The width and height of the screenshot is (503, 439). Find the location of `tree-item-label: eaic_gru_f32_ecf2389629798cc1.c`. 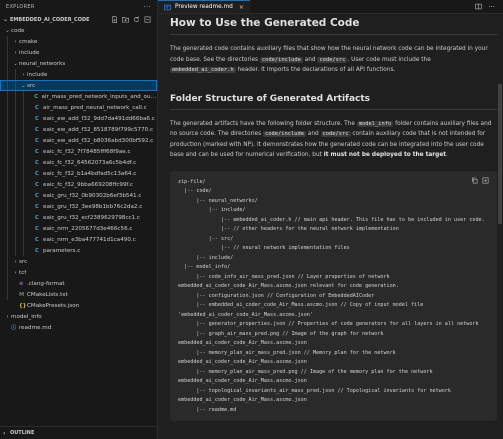

tree-item-label: eaic_gru_f32_ecf2389629798cc1.c is located at coordinates (92, 217).